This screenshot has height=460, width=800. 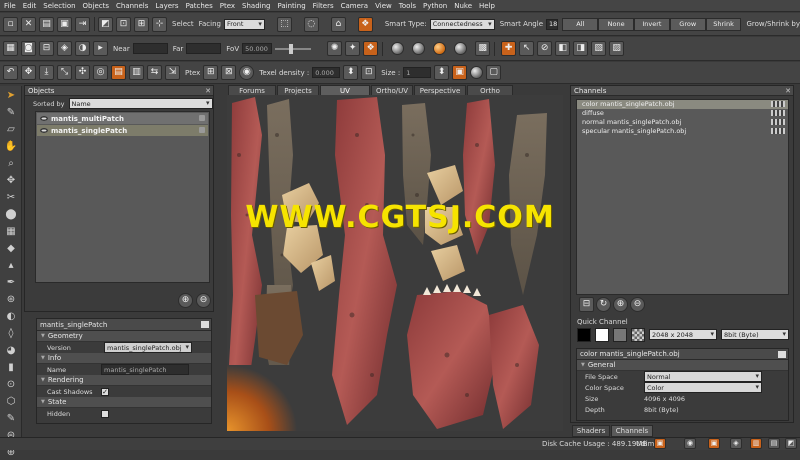 What do you see at coordinates (122, 118) in the screenshot?
I see `object-item-multipatch: mantis_multiPatch` at bounding box center [122, 118].